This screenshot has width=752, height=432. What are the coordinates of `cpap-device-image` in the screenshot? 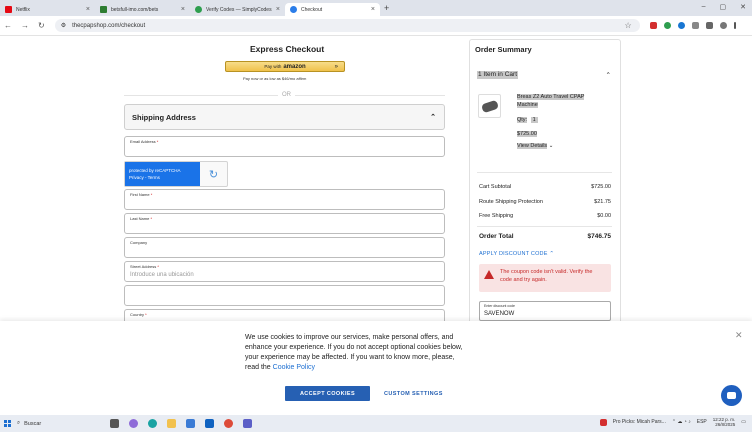 It's located at (489, 106).